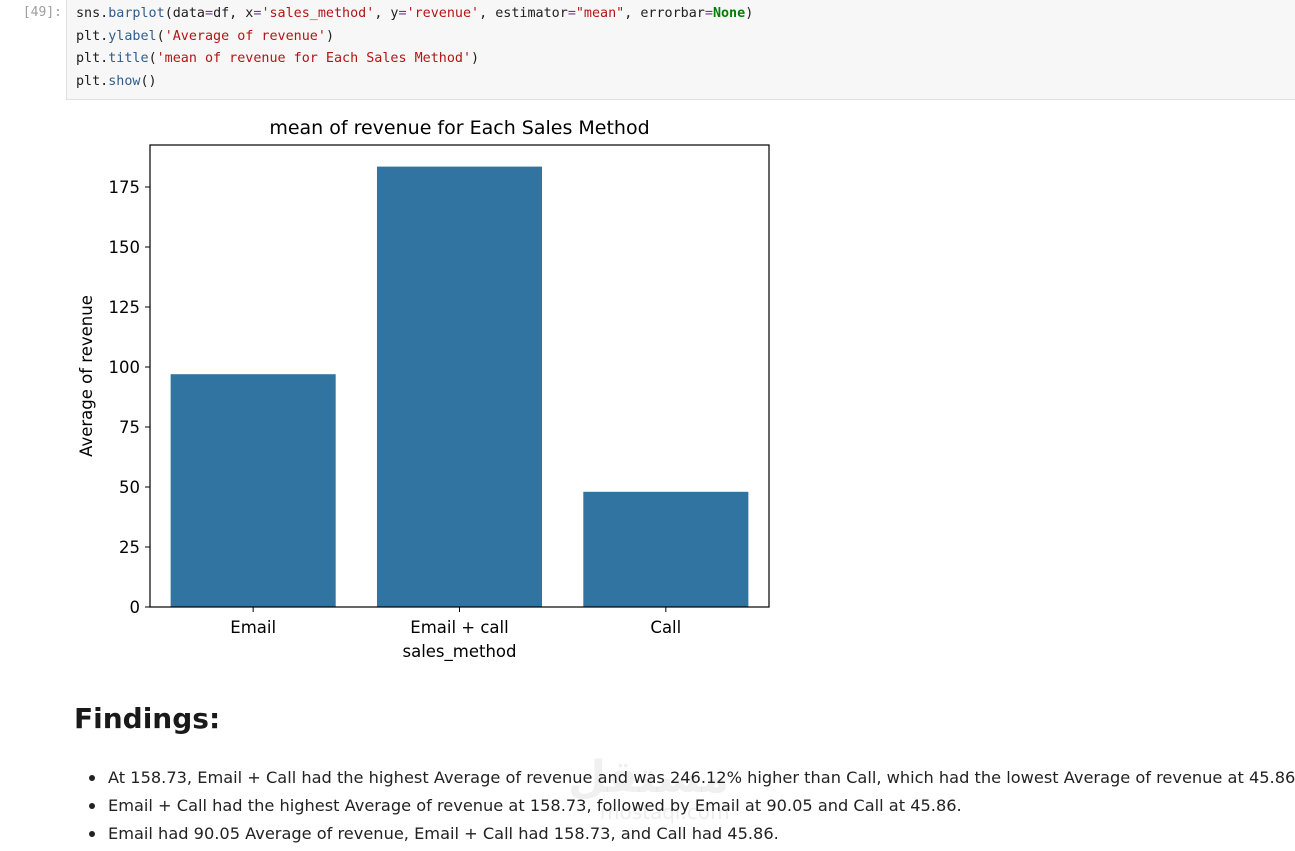  What do you see at coordinates (233, 13) in the screenshot?
I see `code-token: df, x` at bounding box center [233, 13].